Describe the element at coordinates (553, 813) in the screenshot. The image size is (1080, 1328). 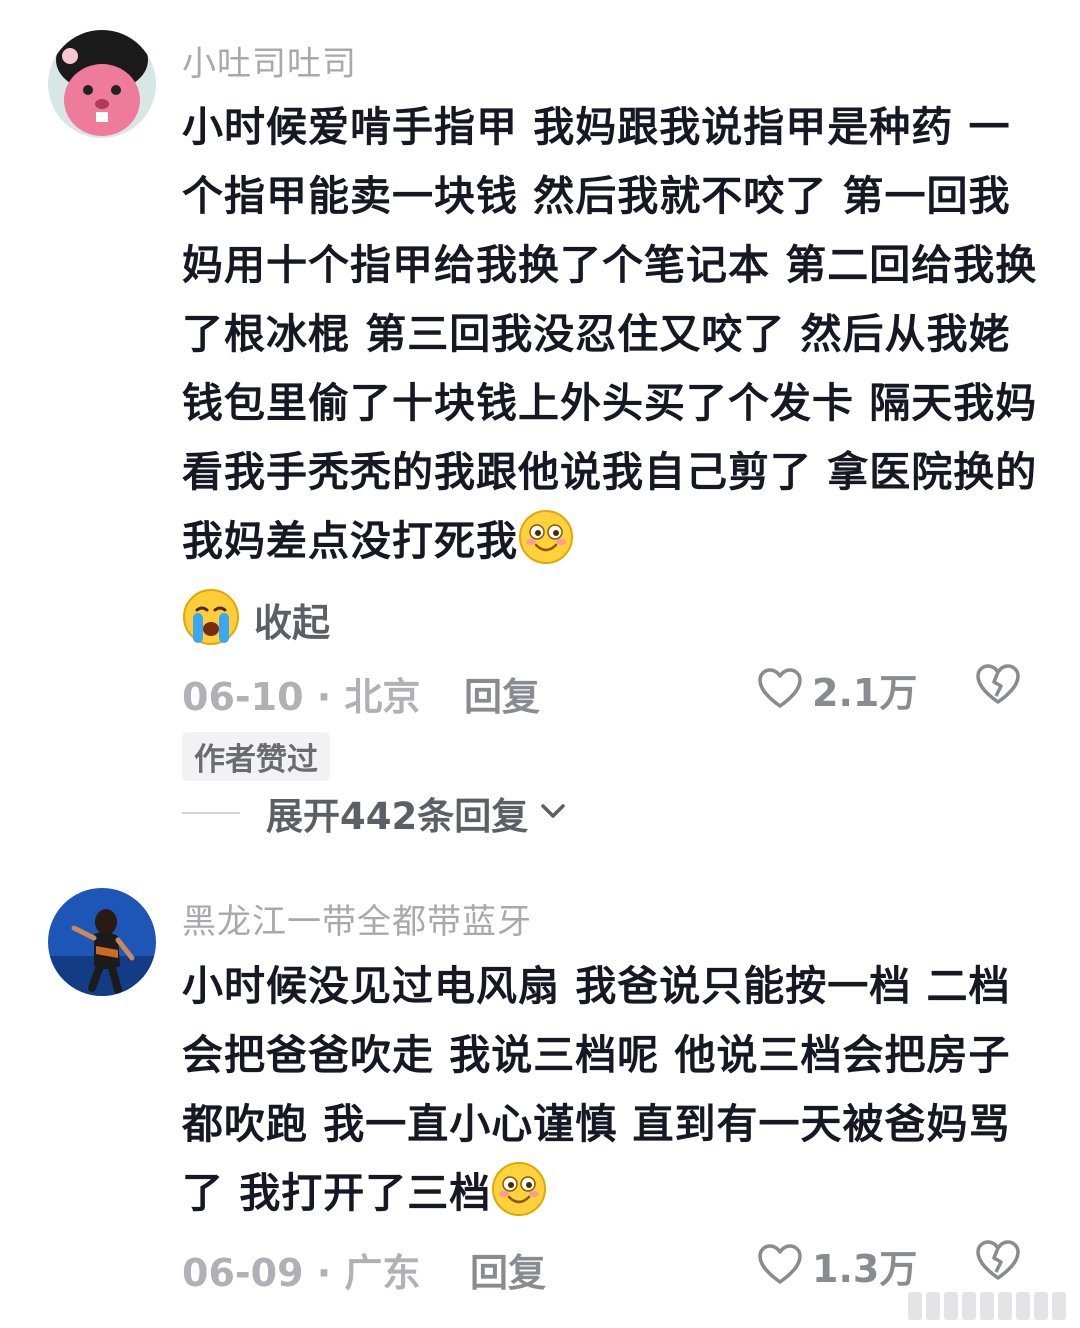
I see `chevron-down-icon` at that location.